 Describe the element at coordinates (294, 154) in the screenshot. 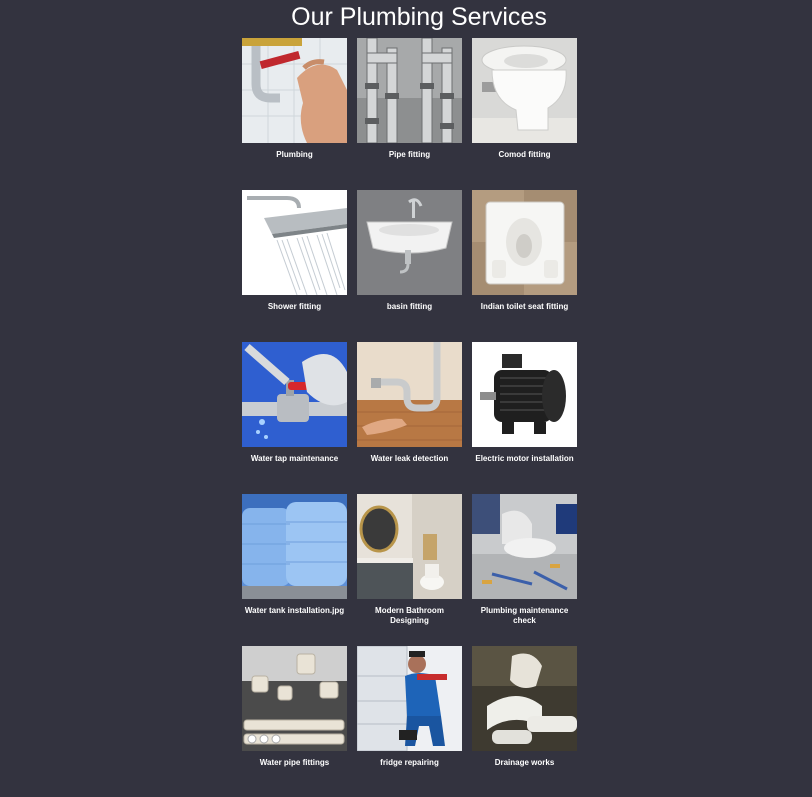

I see `service-label: Plumbing` at that location.